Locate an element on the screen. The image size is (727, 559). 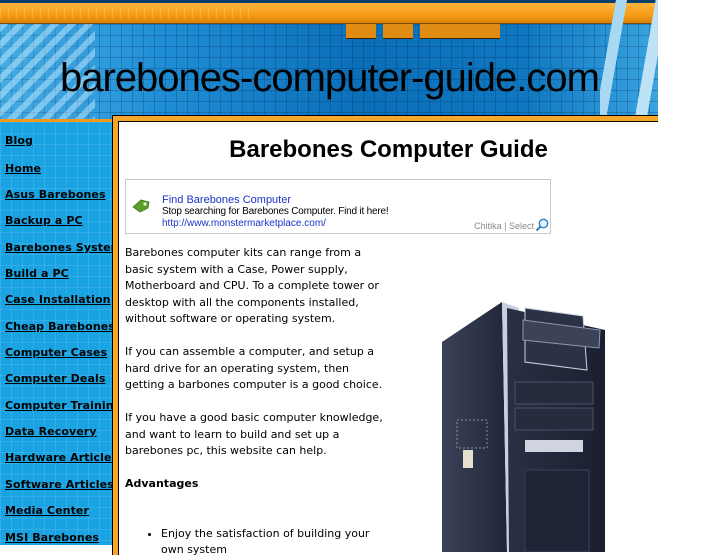
header-orange-pattern is located at coordinates (125, 12).